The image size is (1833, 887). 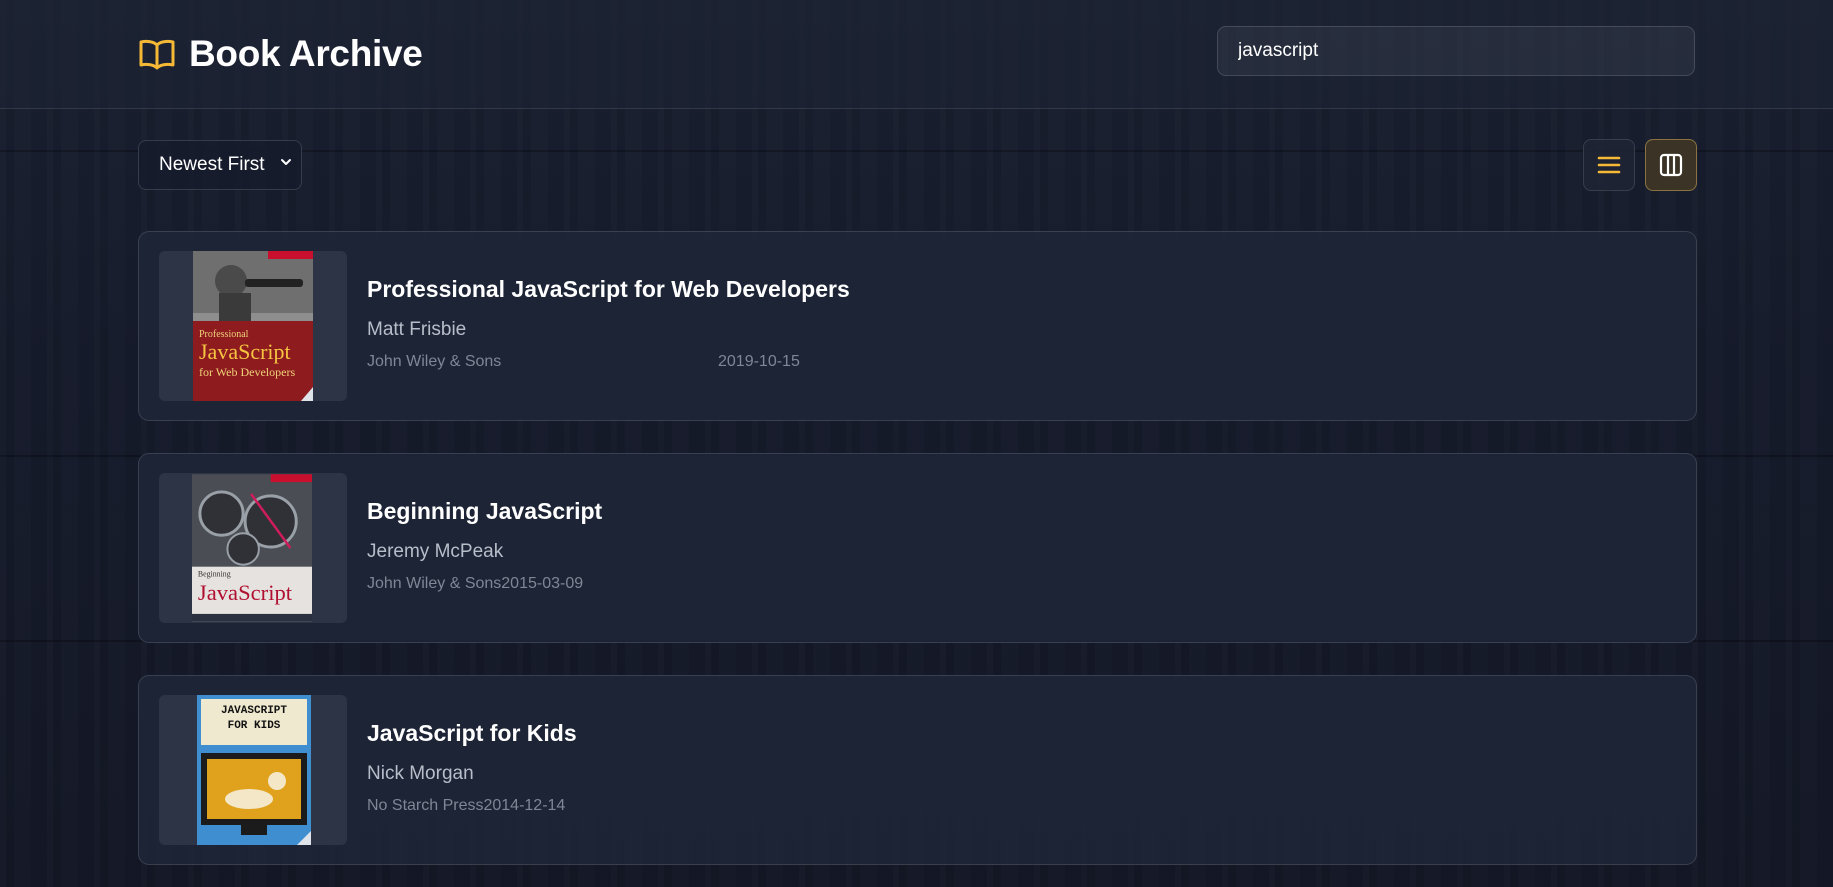 I want to click on book-author: Nick Morgan, so click(x=420, y=773).